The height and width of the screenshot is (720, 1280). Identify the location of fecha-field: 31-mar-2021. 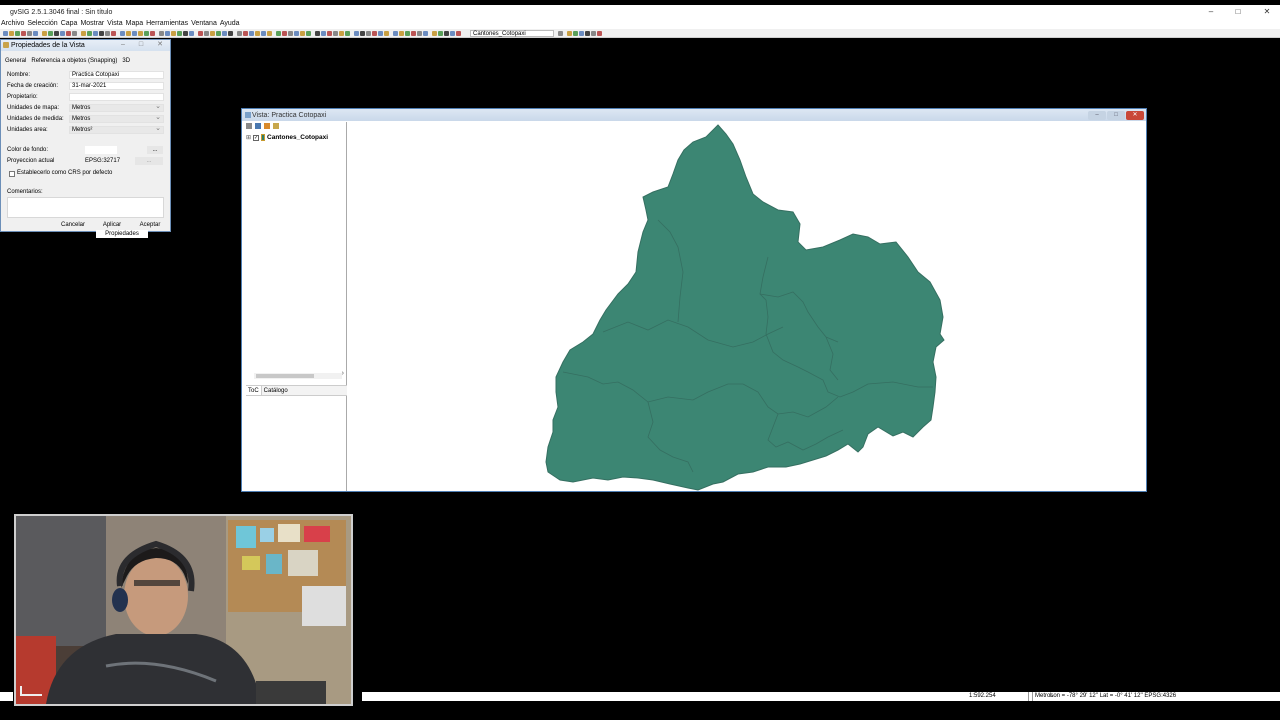
(116, 86).